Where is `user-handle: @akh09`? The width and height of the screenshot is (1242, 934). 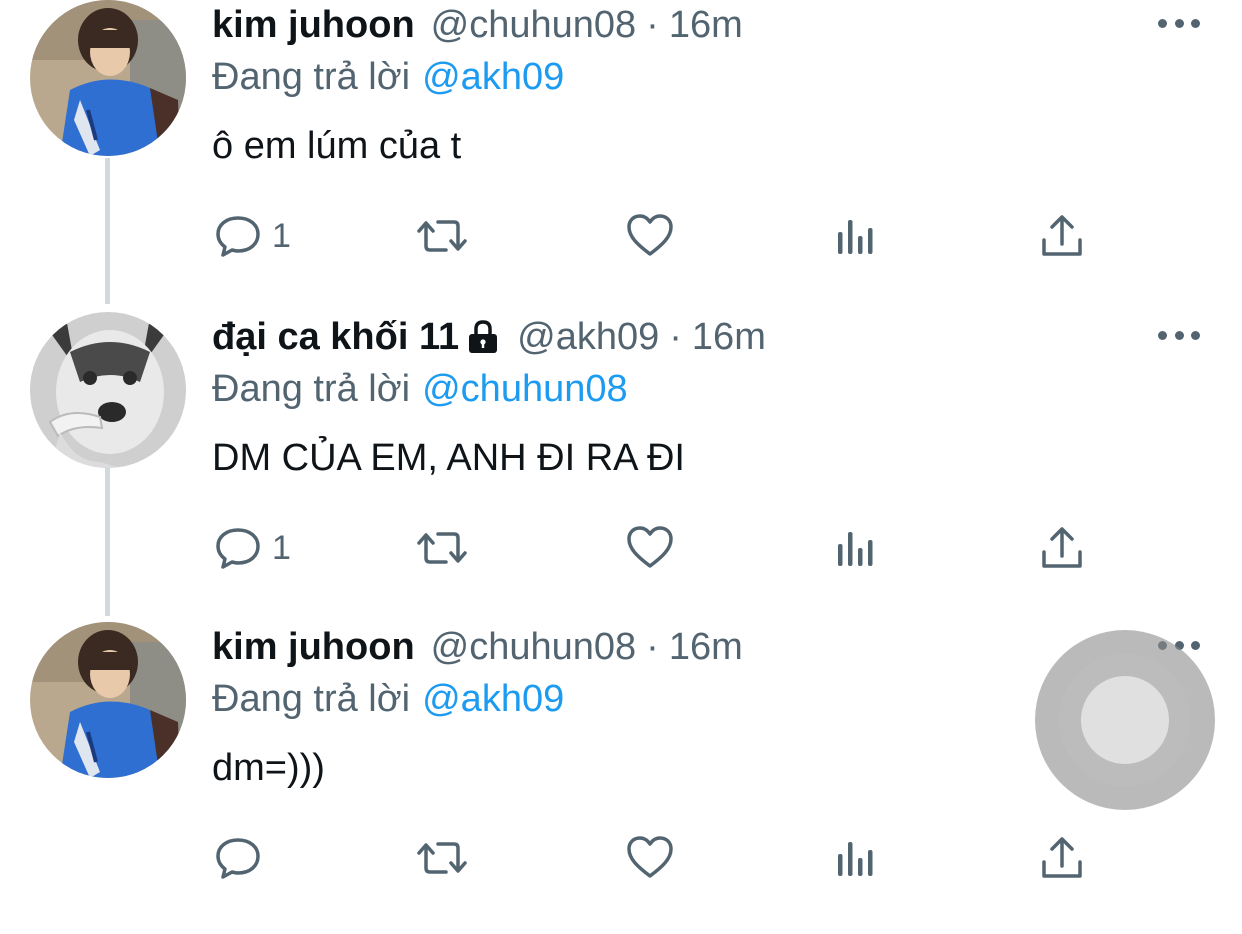 user-handle: @akh09 is located at coordinates (588, 337).